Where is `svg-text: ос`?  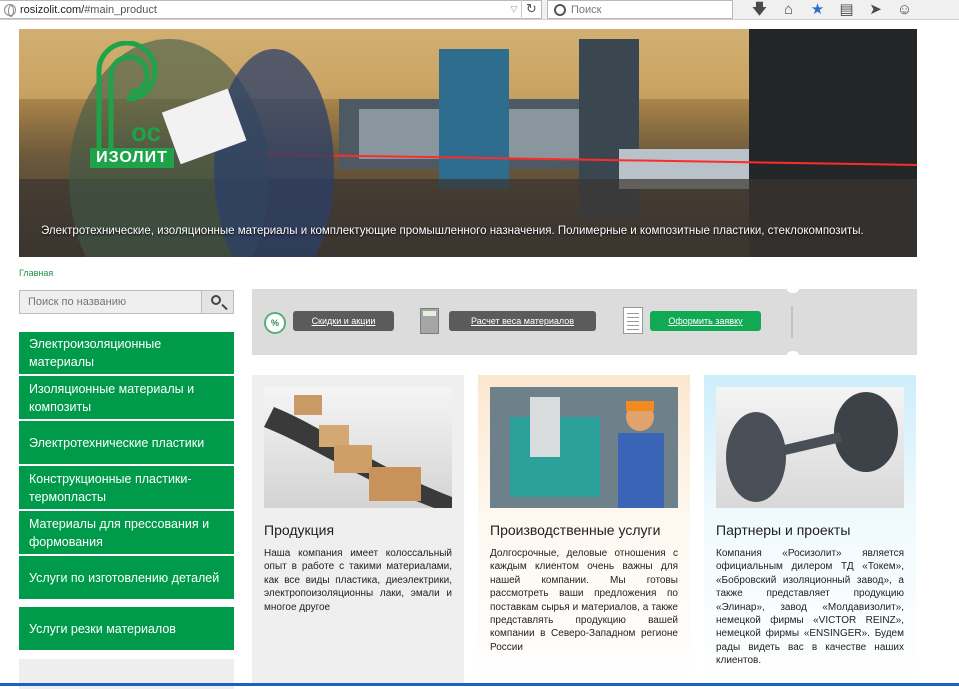 svg-text: ос is located at coordinates (146, 132).